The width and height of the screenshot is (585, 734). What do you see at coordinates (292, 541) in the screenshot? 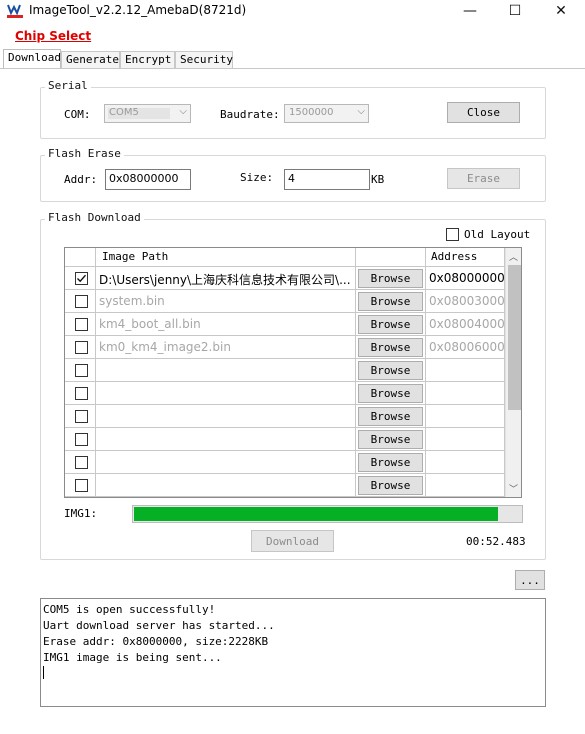
I see `download-button: Download` at bounding box center [292, 541].